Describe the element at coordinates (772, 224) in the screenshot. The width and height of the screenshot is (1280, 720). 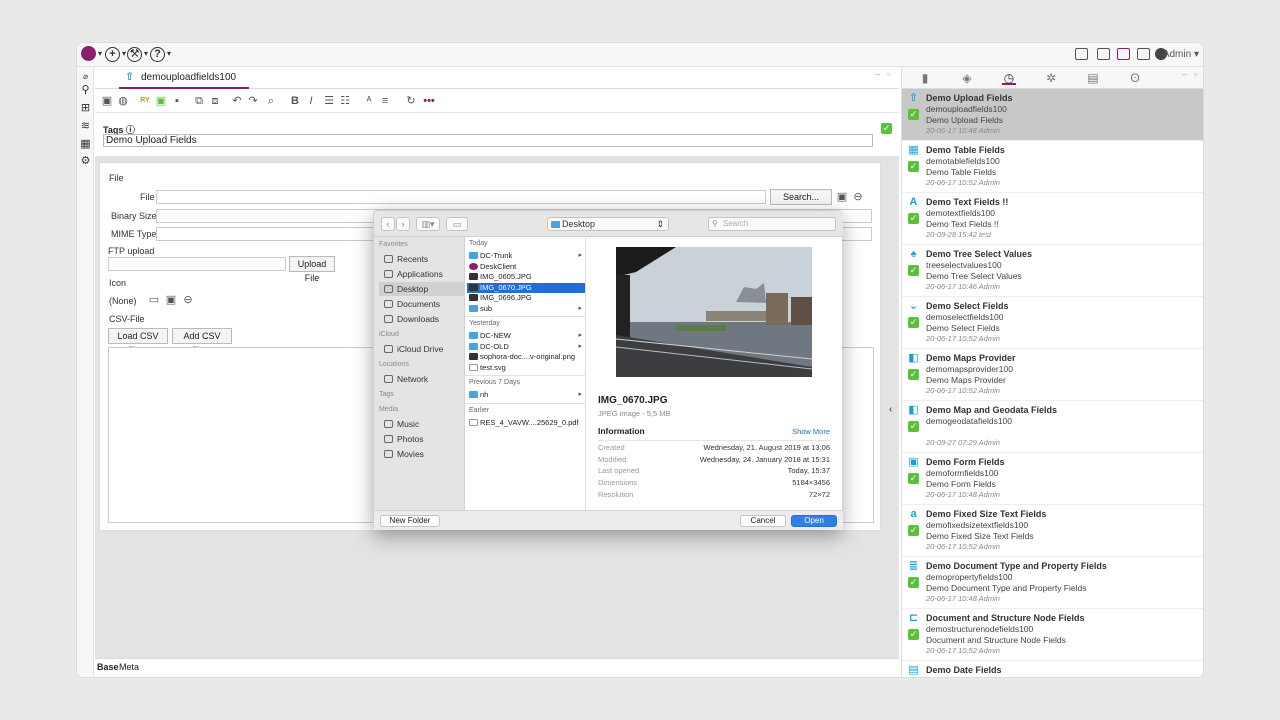
I see `search-input: ⚲ Search` at that location.